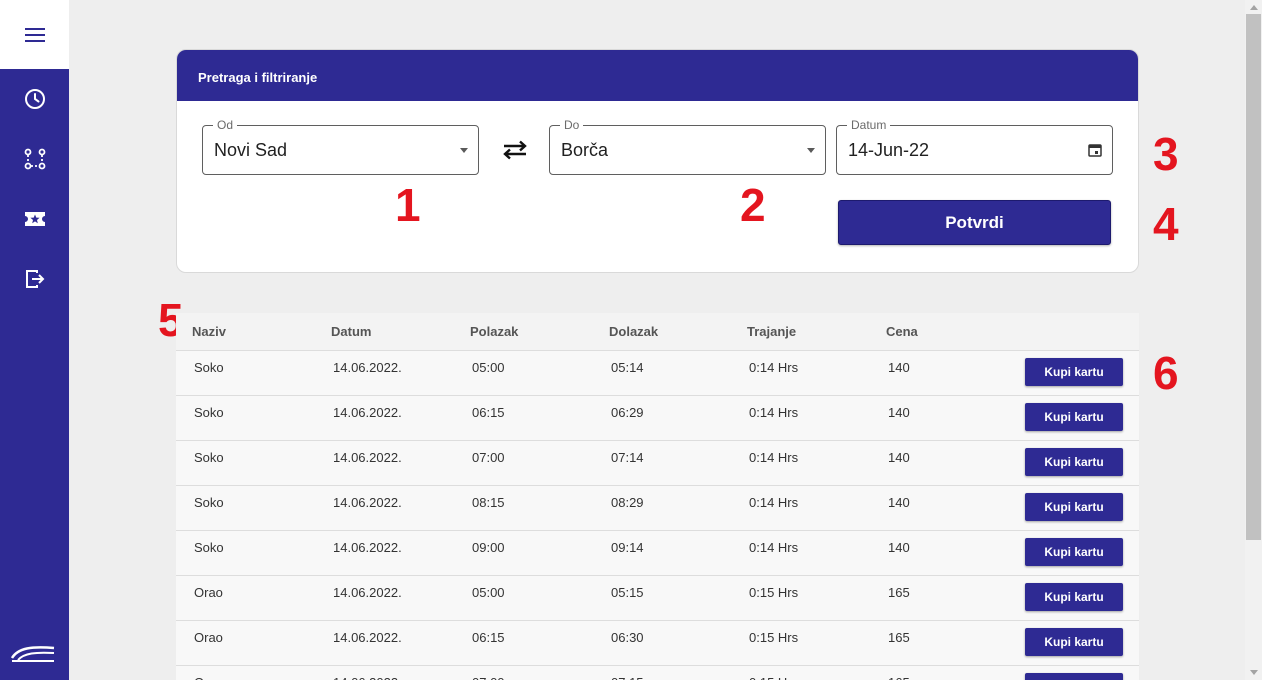 The height and width of the screenshot is (680, 1262). I want to click on sidebar-item-routes, so click(34, 159).